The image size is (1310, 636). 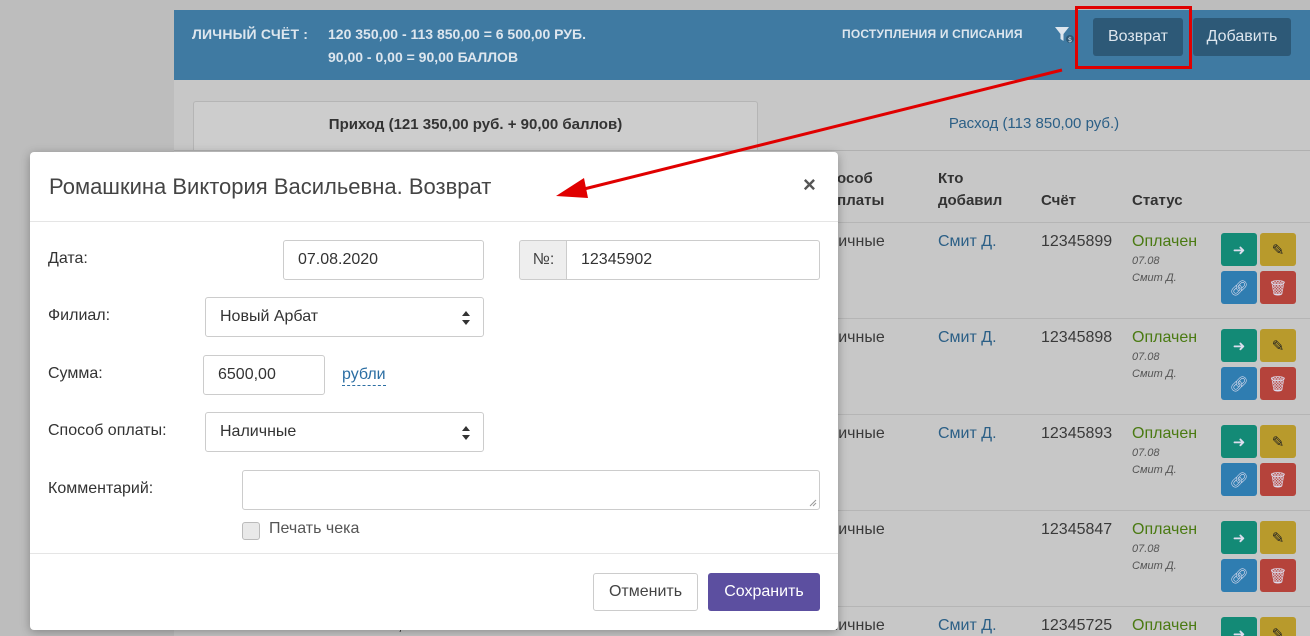 What do you see at coordinates (250, 34) in the screenshot?
I see `account-label: ЛИЧНЫЙ СЧЁТ :` at bounding box center [250, 34].